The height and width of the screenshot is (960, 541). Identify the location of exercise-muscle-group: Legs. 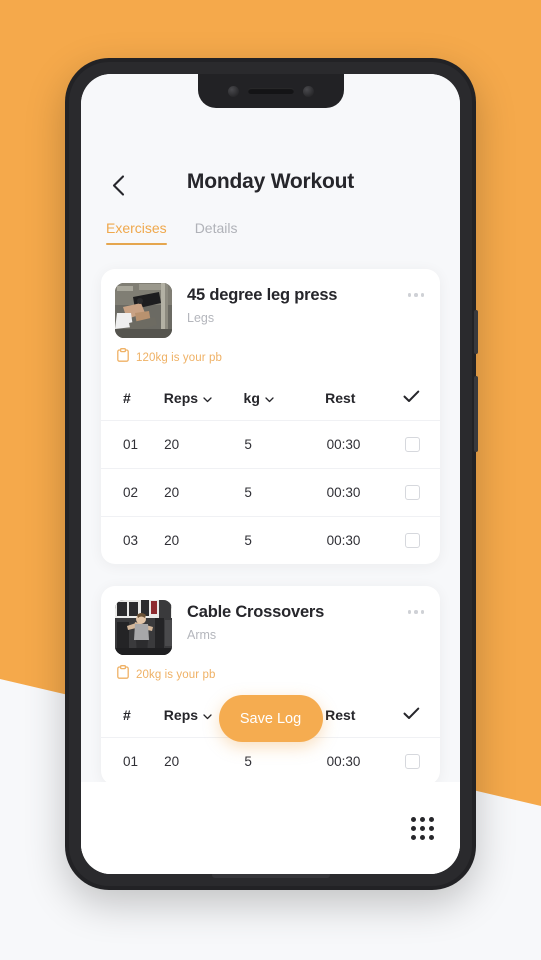
(201, 317).